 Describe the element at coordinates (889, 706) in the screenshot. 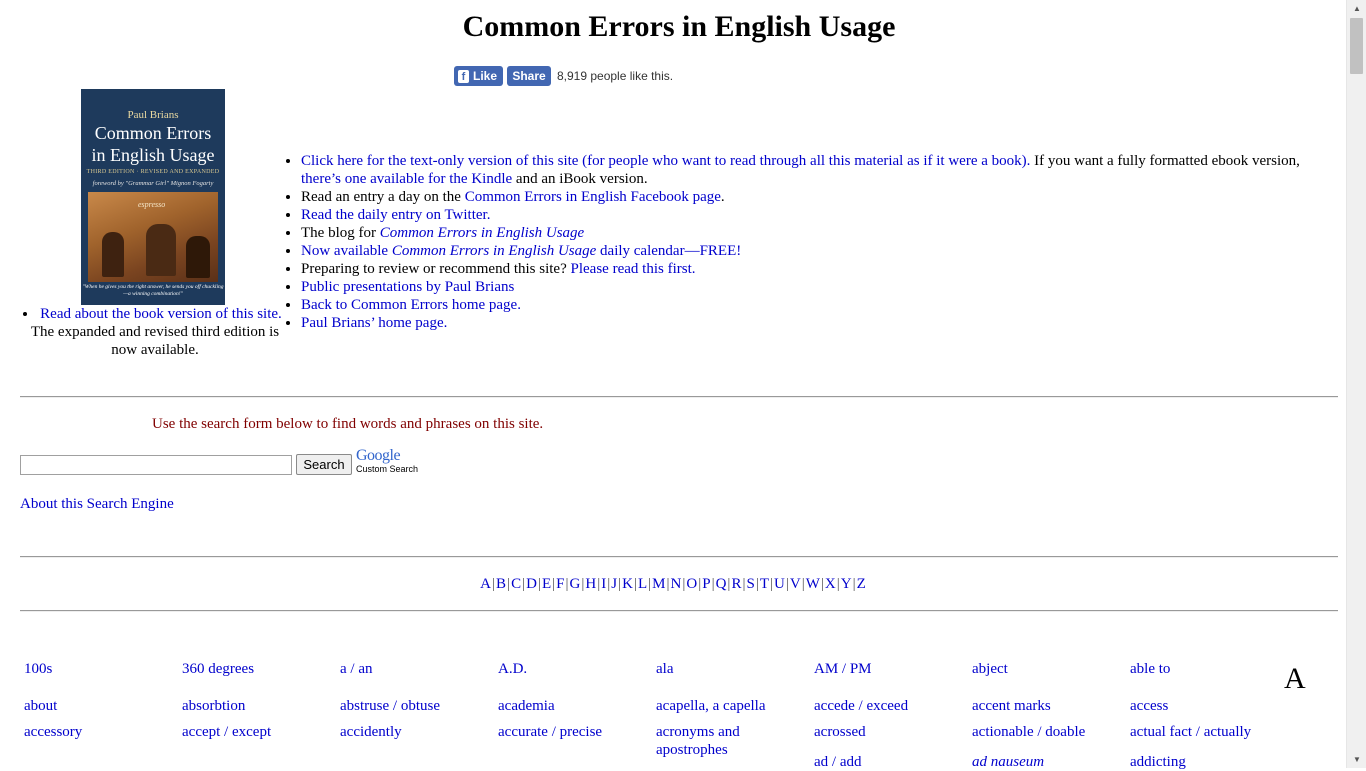

I see `entry-link: accede / exceed` at that location.